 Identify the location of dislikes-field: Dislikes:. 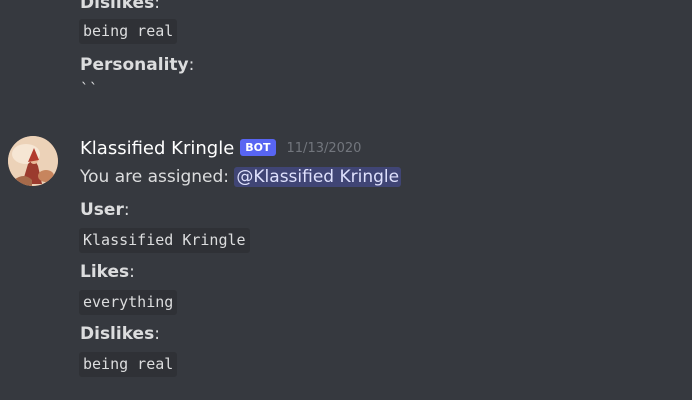
(120, 334).